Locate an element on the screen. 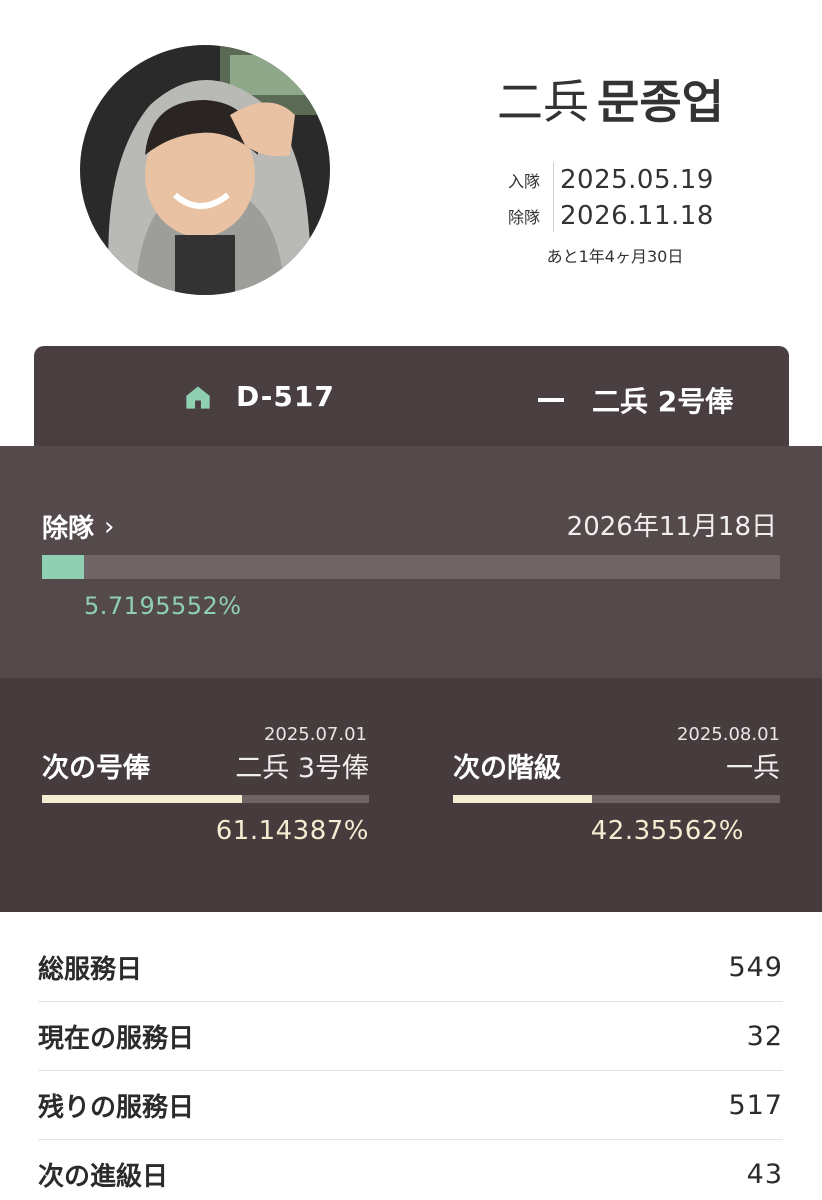  list-item: 次の進級日 43 is located at coordinates (410, 1170).